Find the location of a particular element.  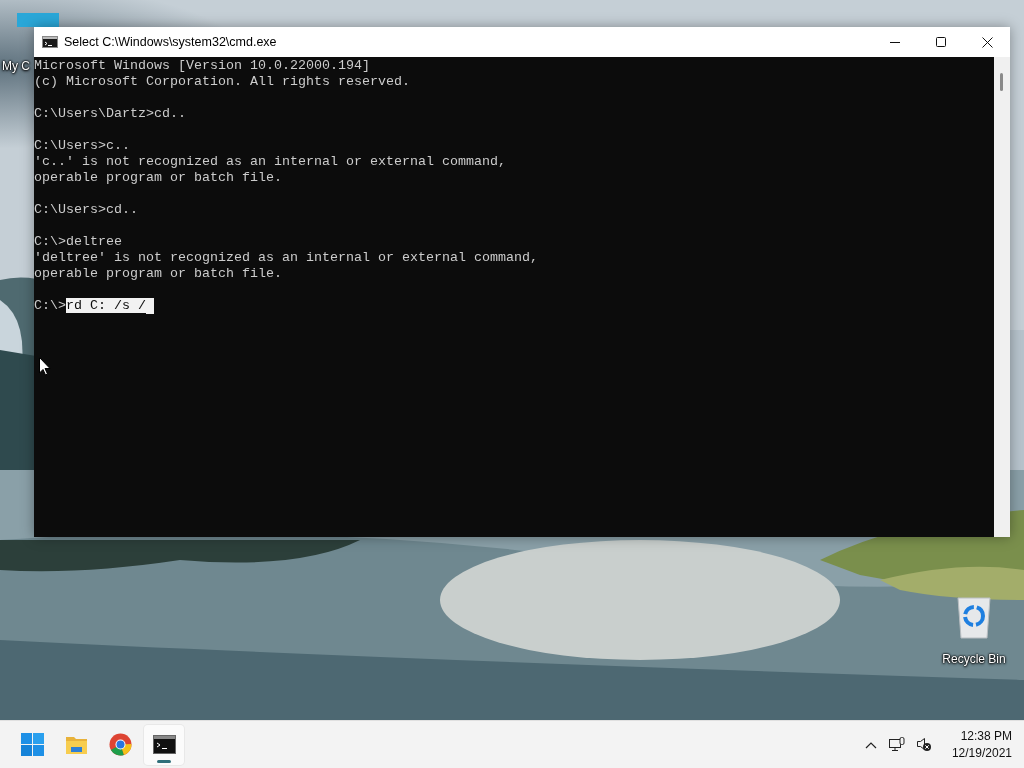

recycle-bin-icon is located at coordinates (974, 618).